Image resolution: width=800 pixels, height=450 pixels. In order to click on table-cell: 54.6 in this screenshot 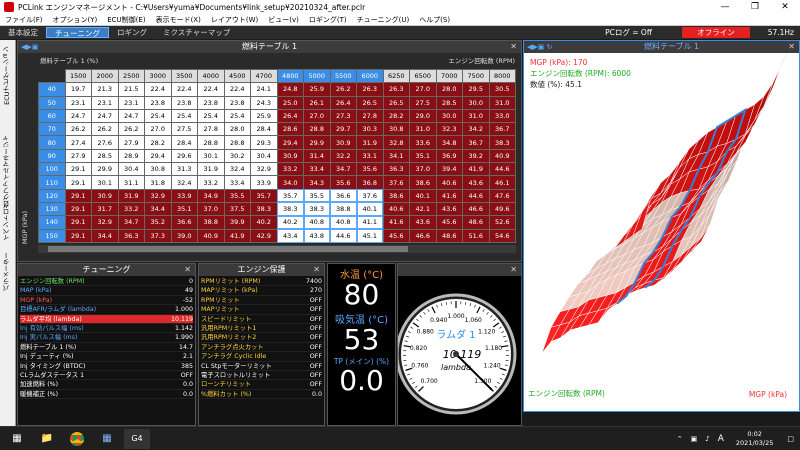, I will do `click(502, 236)`.